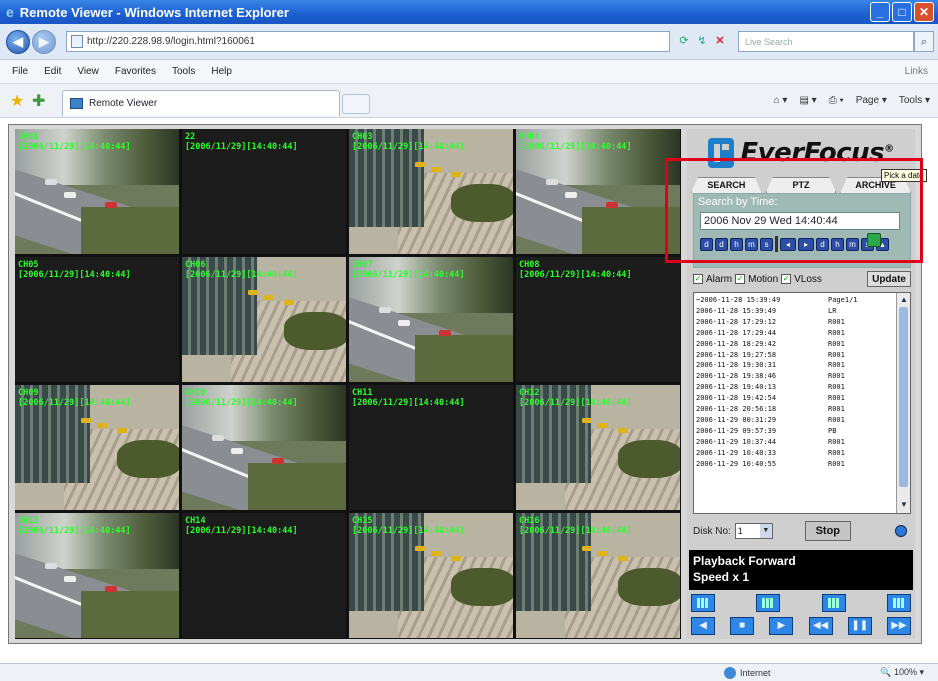  What do you see at coordinates (356, 104) in the screenshot?
I see `new-tab-button` at bounding box center [356, 104].